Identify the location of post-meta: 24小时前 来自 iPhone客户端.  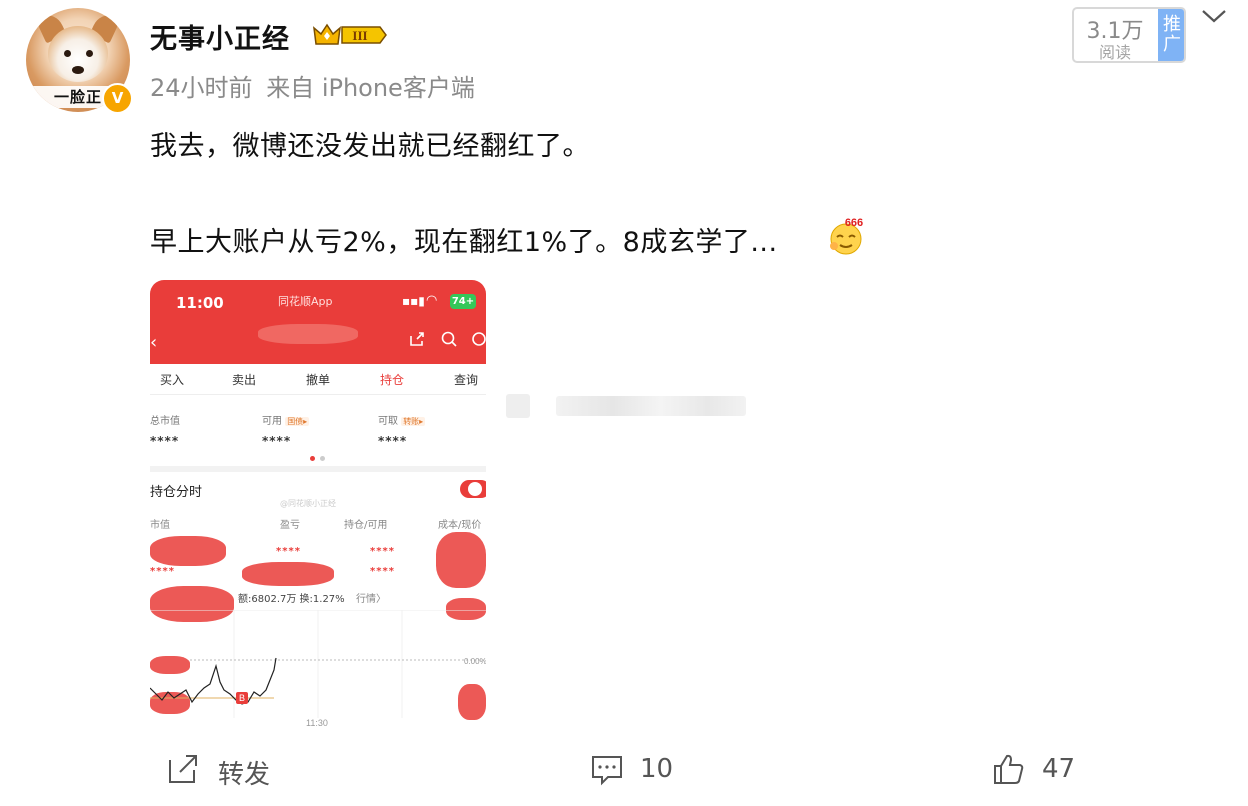
(312, 85).